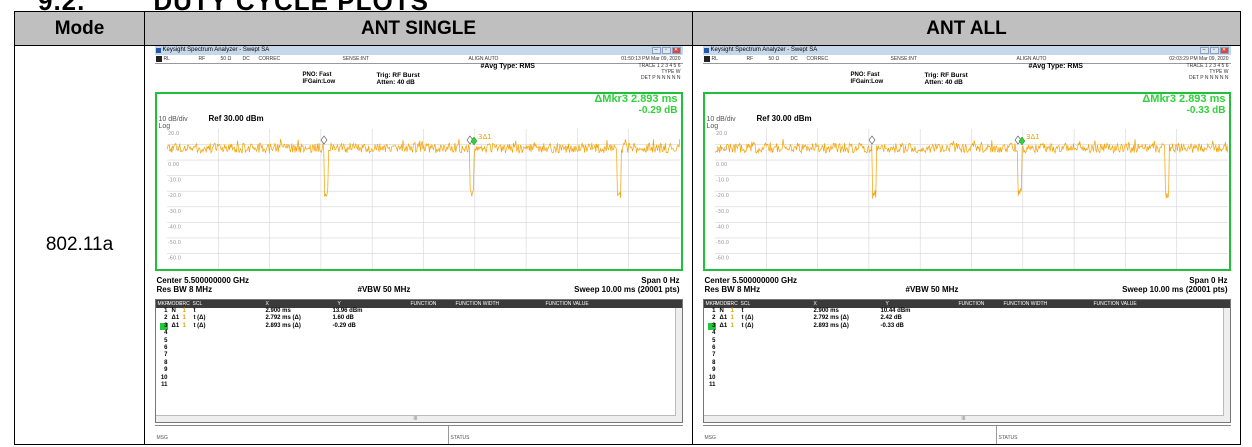 This screenshot has width=1252, height=447. What do you see at coordinates (714, 340) in the screenshot?
I see `marker-number: 5` at bounding box center [714, 340].